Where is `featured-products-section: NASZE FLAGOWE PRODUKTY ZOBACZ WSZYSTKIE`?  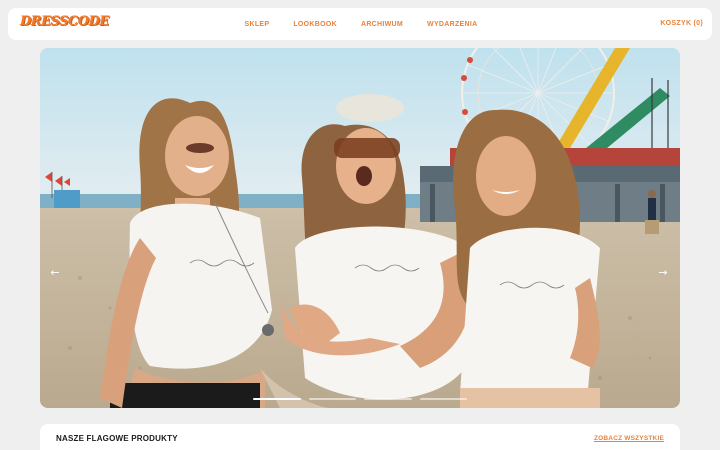 featured-products-section: NASZE FLAGOWE PRODUKTY ZOBACZ WSZYSTKIE is located at coordinates (360, 437).